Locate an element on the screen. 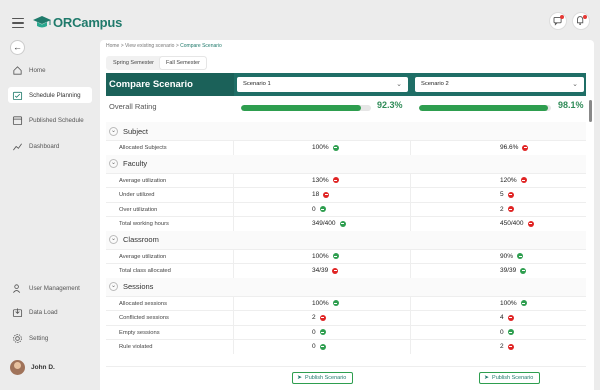 The height and width of the screenshot is (390, 600). scenario-2-value: 2 is located at coordinates (507, 209).